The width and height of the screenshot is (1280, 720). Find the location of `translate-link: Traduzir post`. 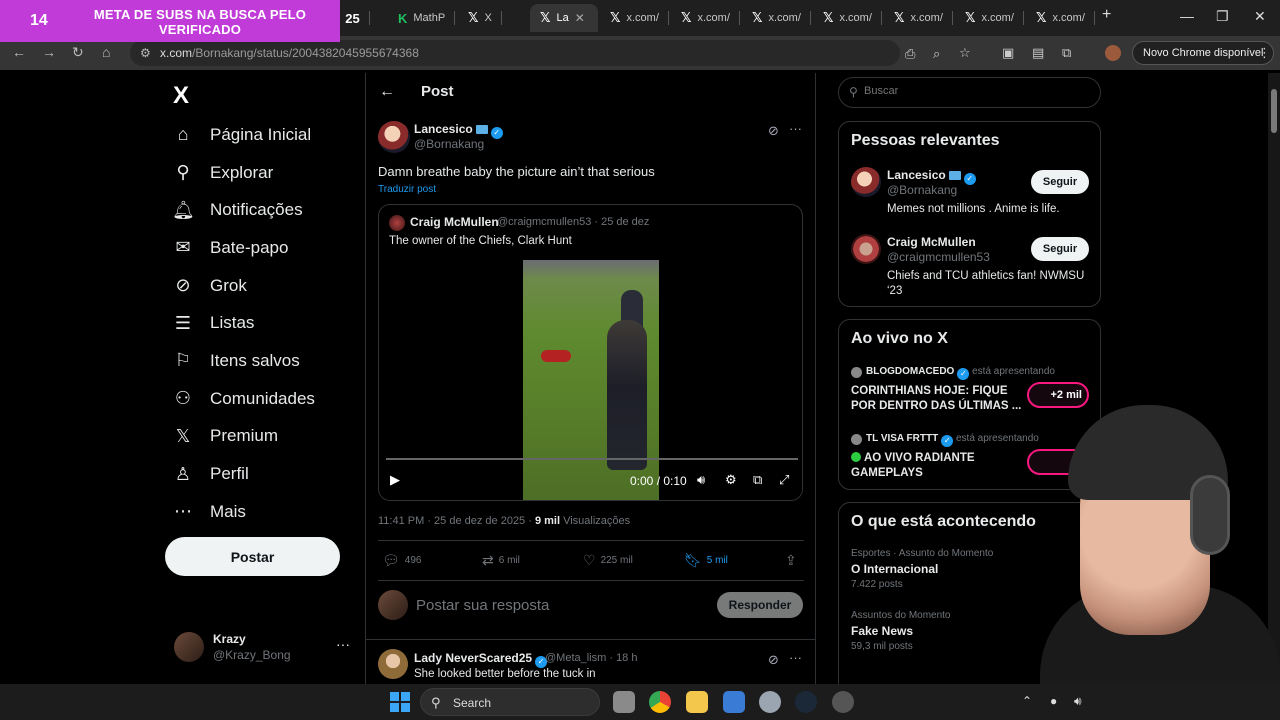

translate-link: Traduzir post is located at coordinates (407, 189).